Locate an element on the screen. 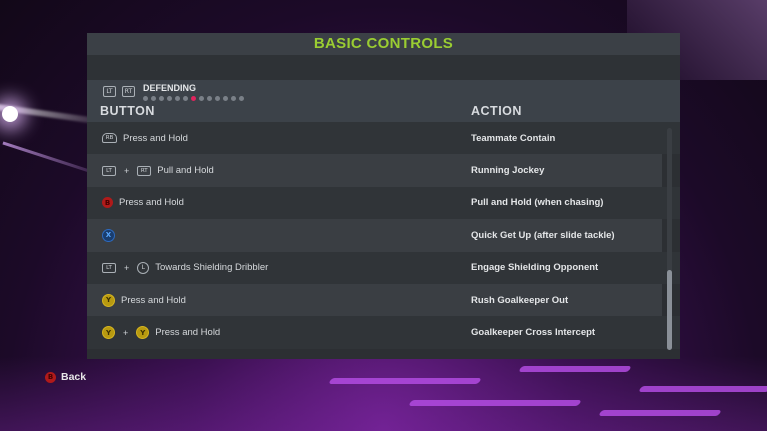 This screenshot has height=431, width=767. control-input: LT + L Towards Shielding Dribbler is located at coordinates (185, 267).